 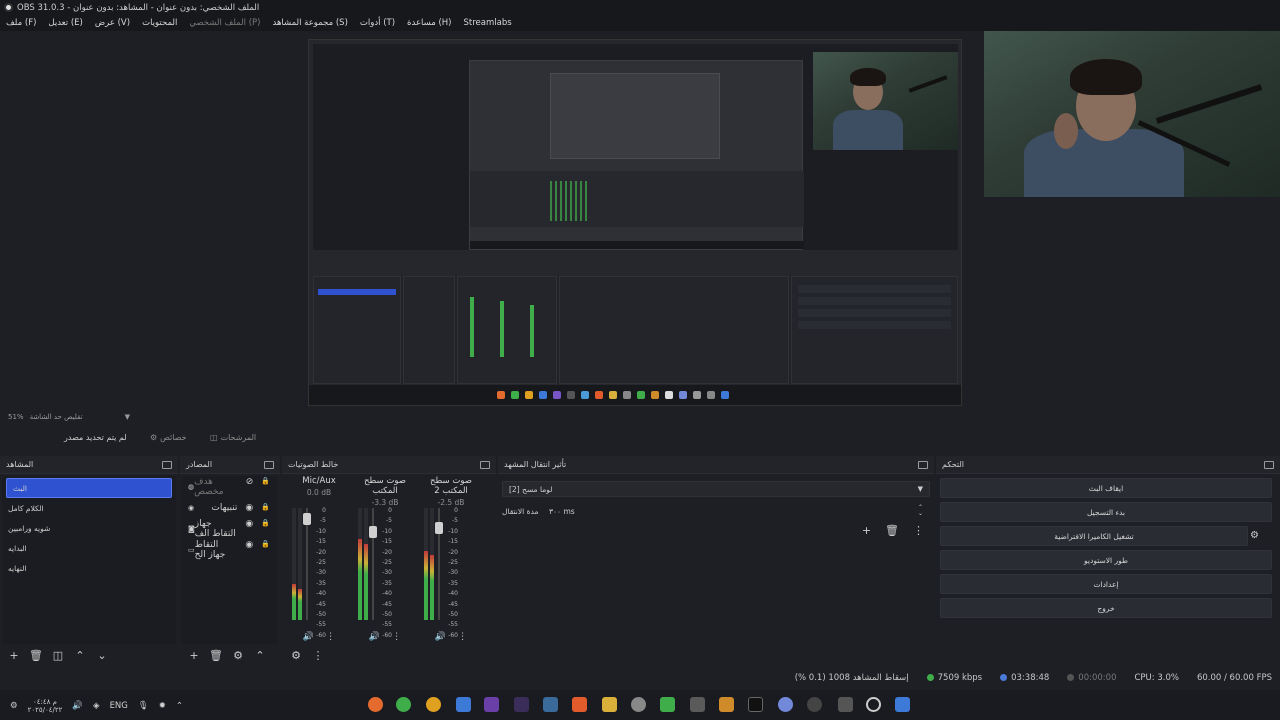 What do you see at coordinates (260, 655) in the screenshot?
I see `source-up-button: ⌃` at bounding box center [260, 655].